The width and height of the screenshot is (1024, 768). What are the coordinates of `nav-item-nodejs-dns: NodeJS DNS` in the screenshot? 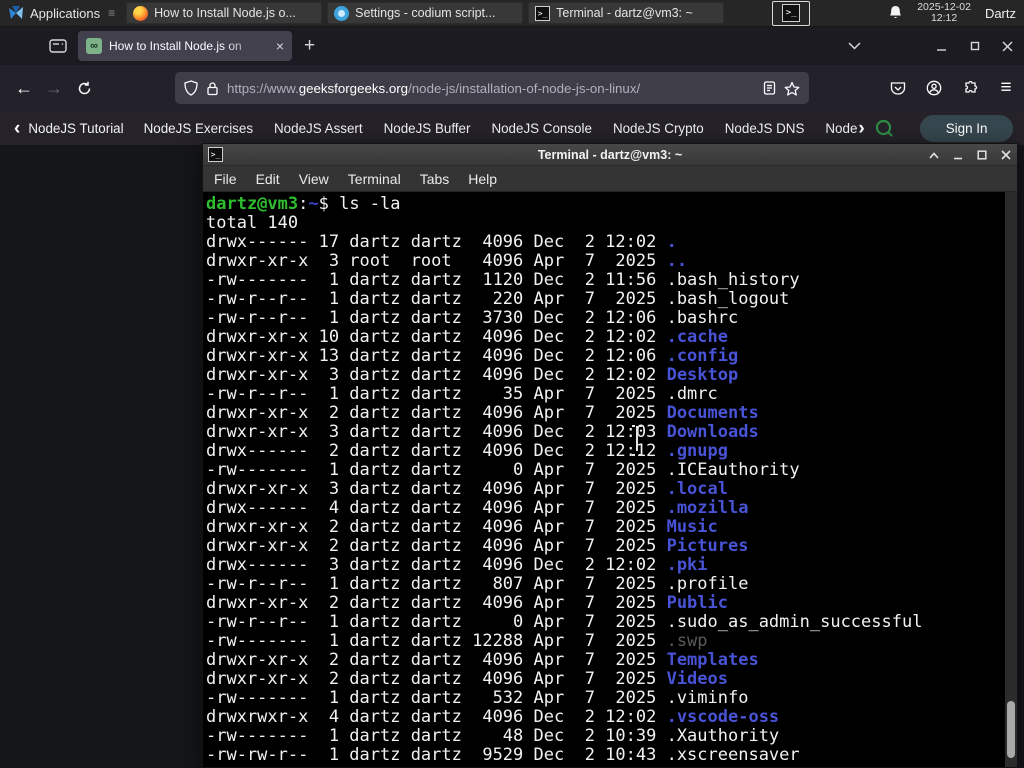 It's located at (765, 128).